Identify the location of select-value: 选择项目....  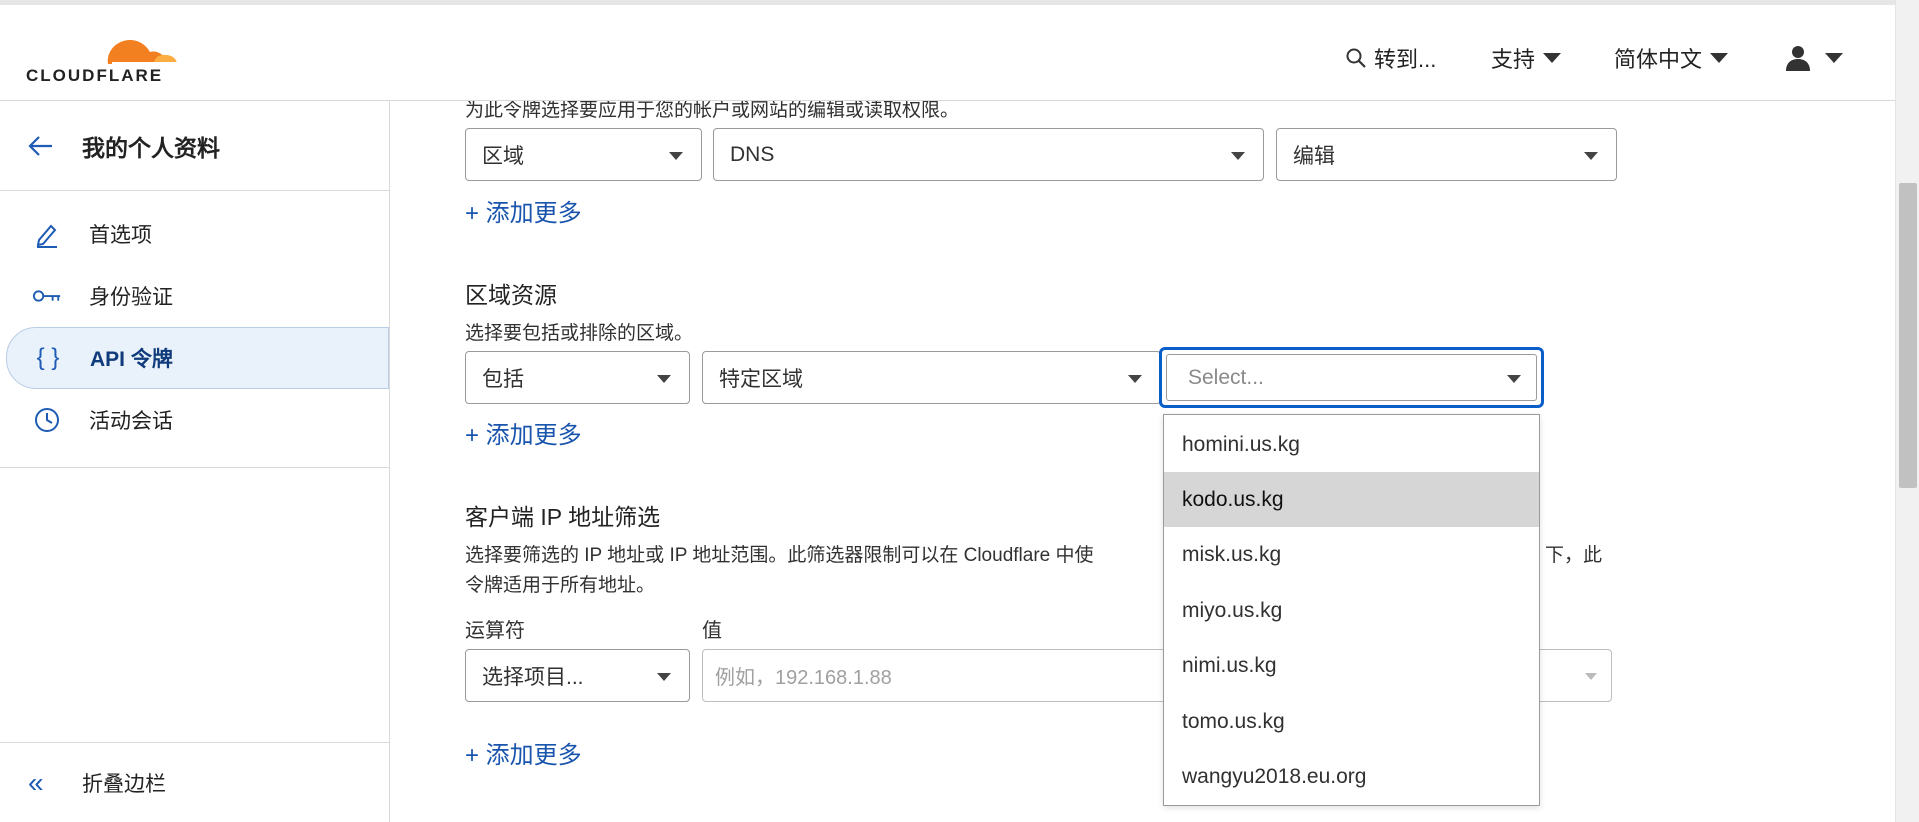
(533, 677).